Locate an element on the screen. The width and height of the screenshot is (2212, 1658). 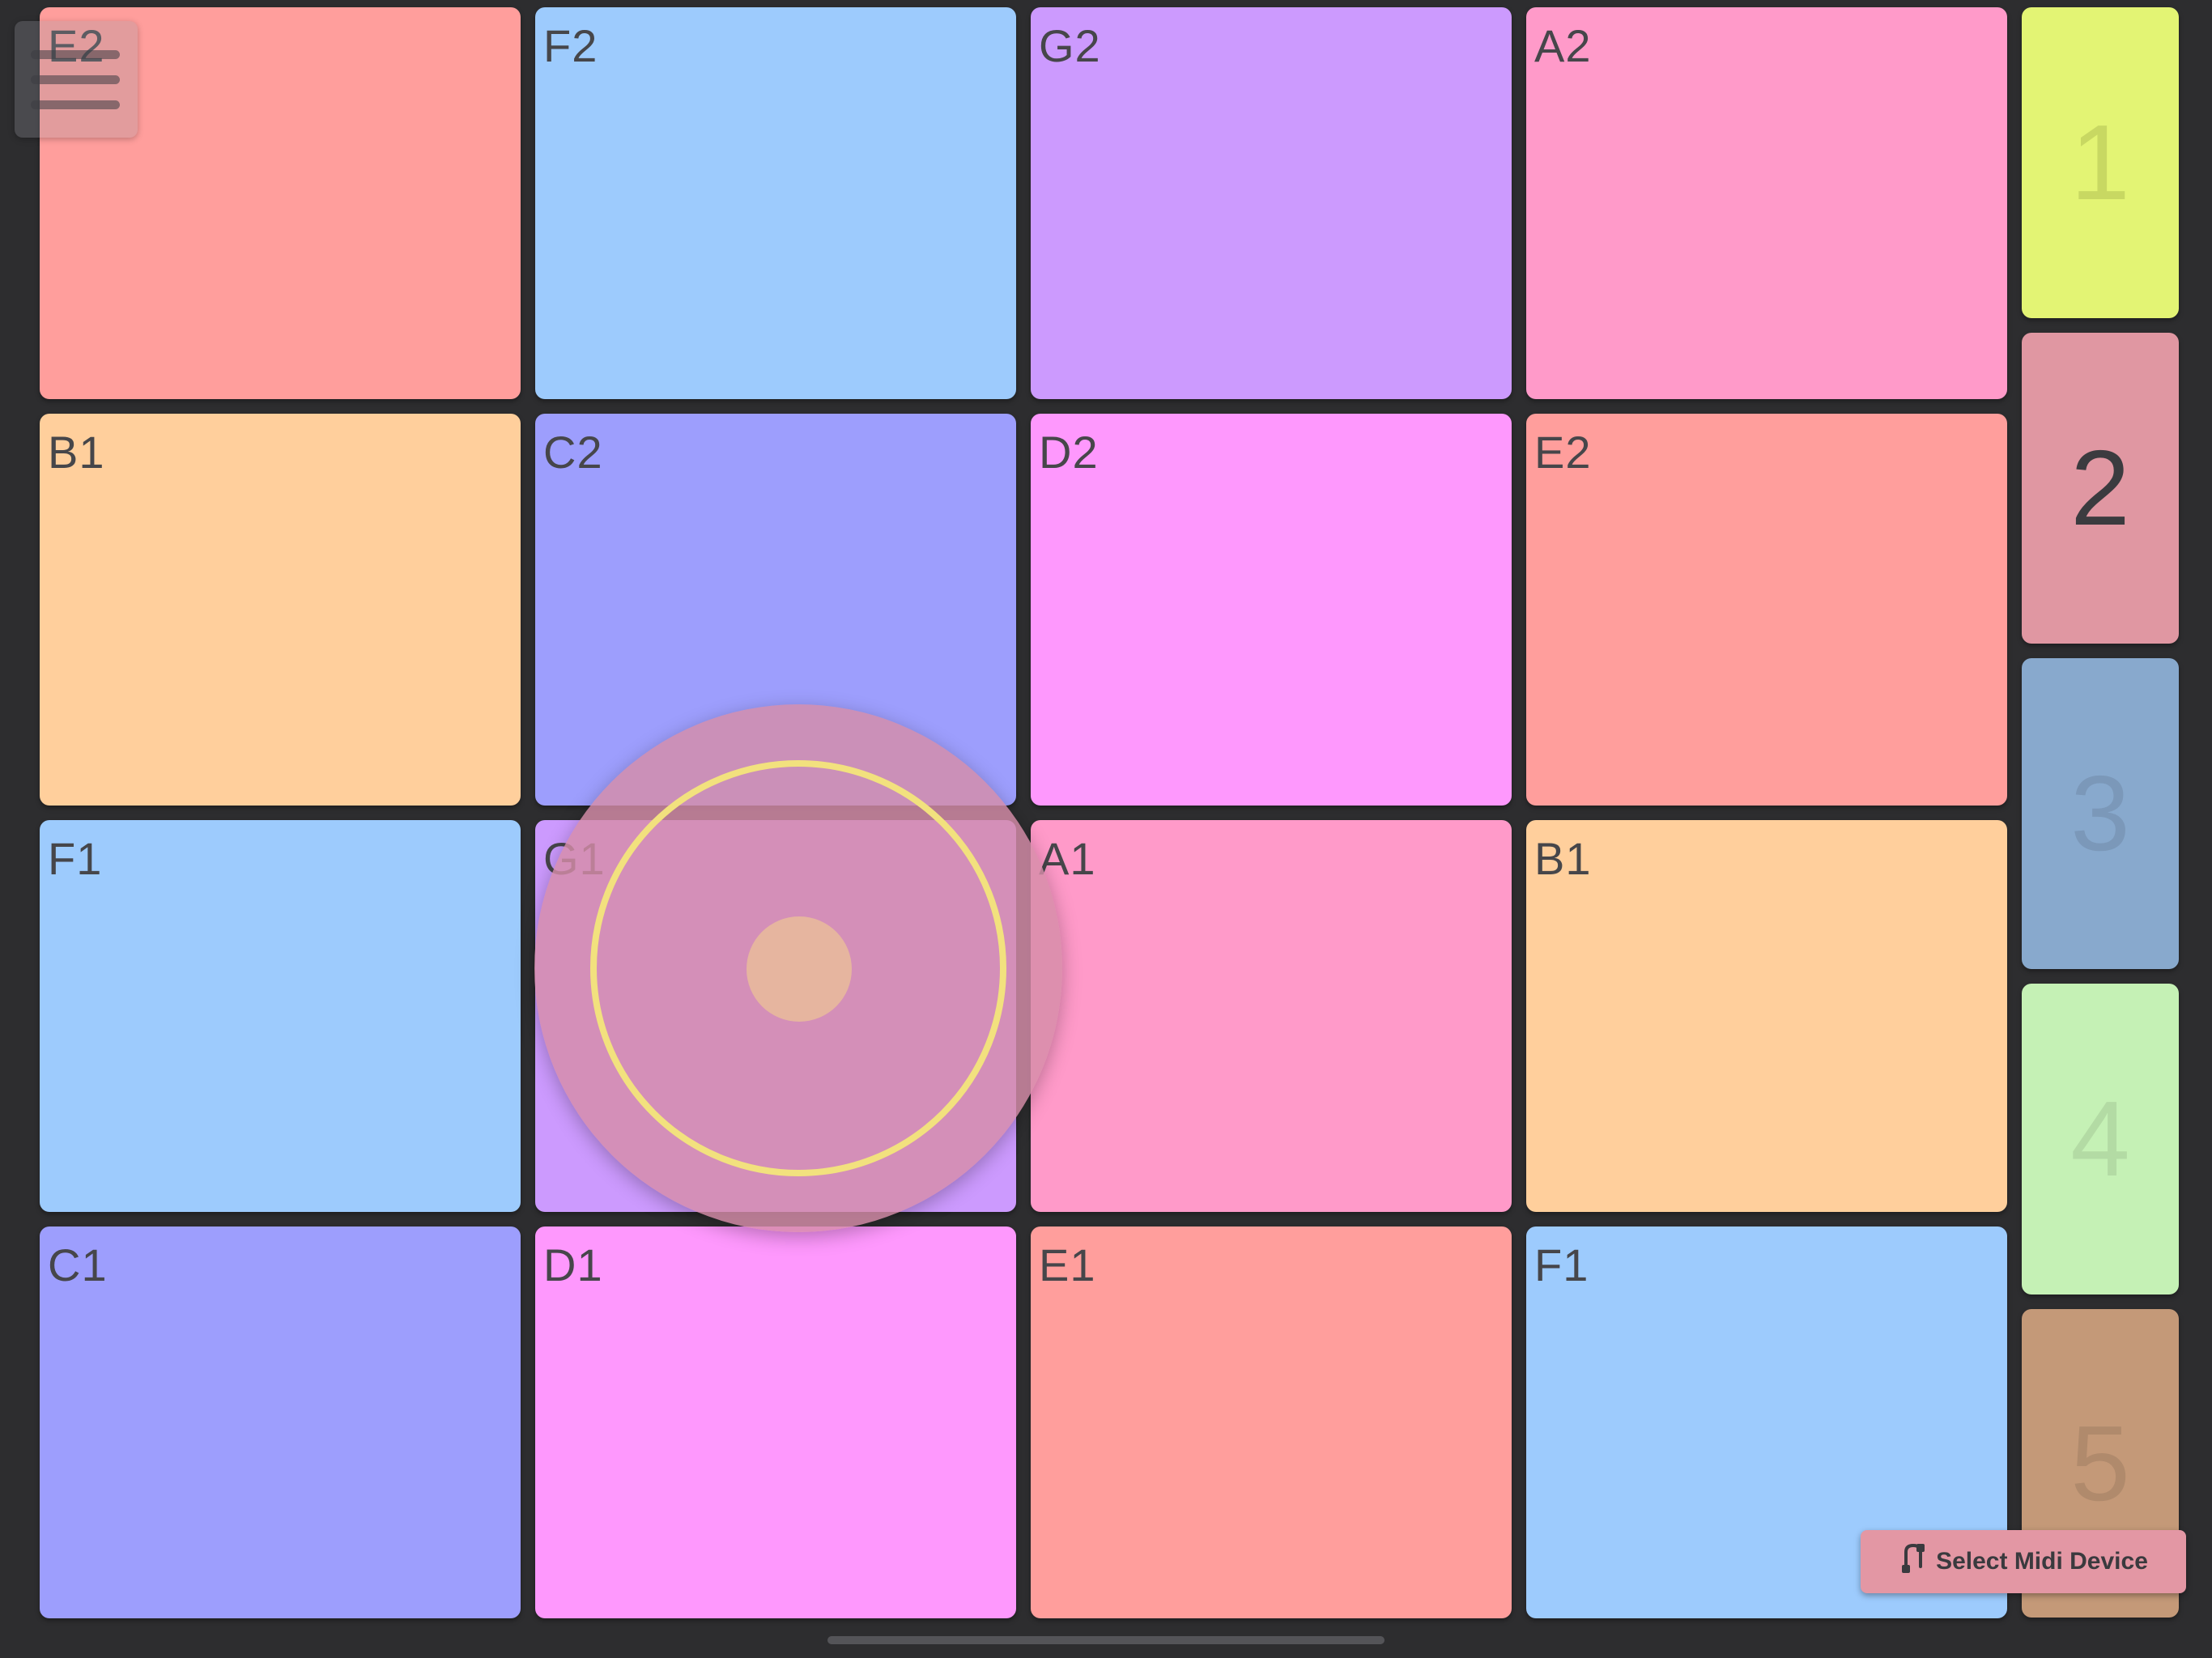
select-midi-device-button: Select Midi Device is located at coordinates (2024, 1561).